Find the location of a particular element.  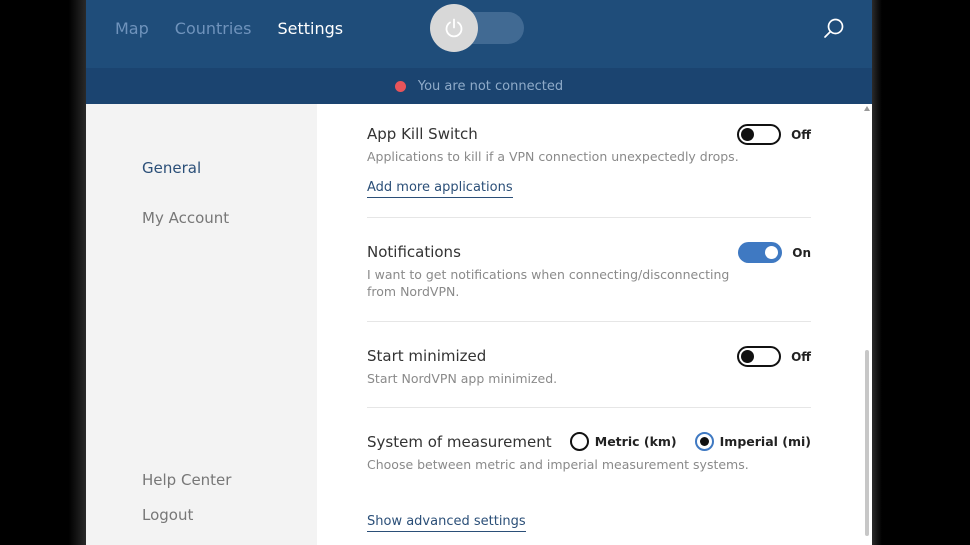

window-frame-right is located at coordinates (921, 272).